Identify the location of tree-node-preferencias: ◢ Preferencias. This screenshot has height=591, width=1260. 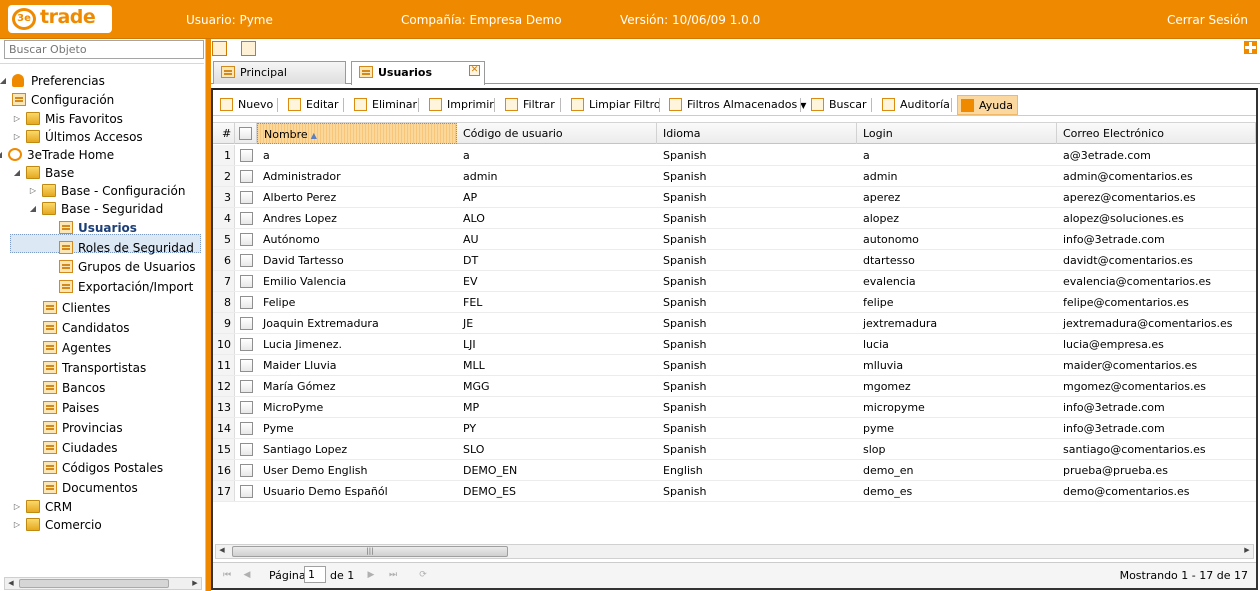
(102, 81).